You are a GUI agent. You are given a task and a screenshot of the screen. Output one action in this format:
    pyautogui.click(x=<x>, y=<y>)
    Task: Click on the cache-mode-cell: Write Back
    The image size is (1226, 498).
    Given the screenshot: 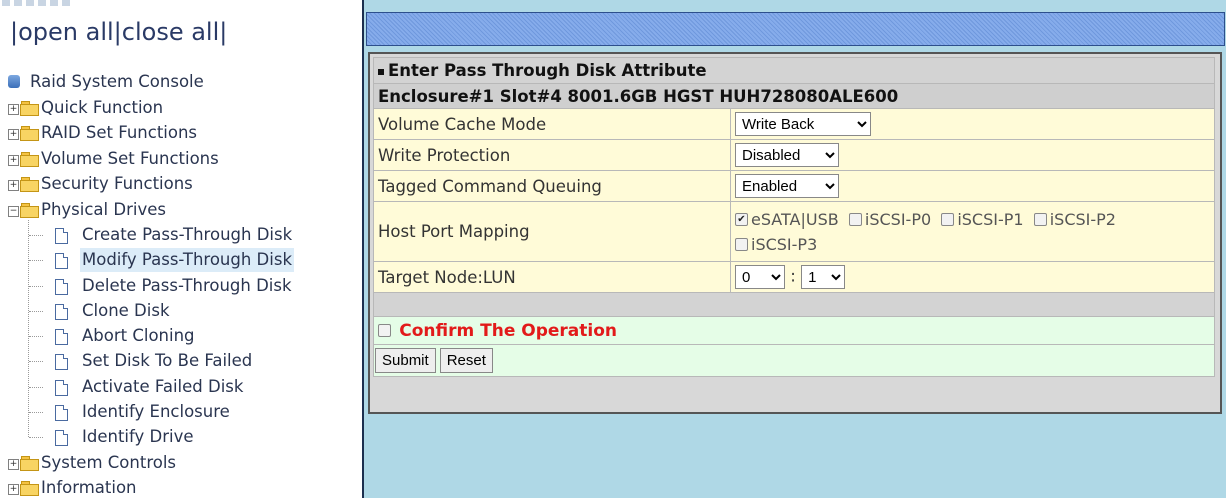 What is the action you would take?
    pyautogui.click(x=972, y=124)
    